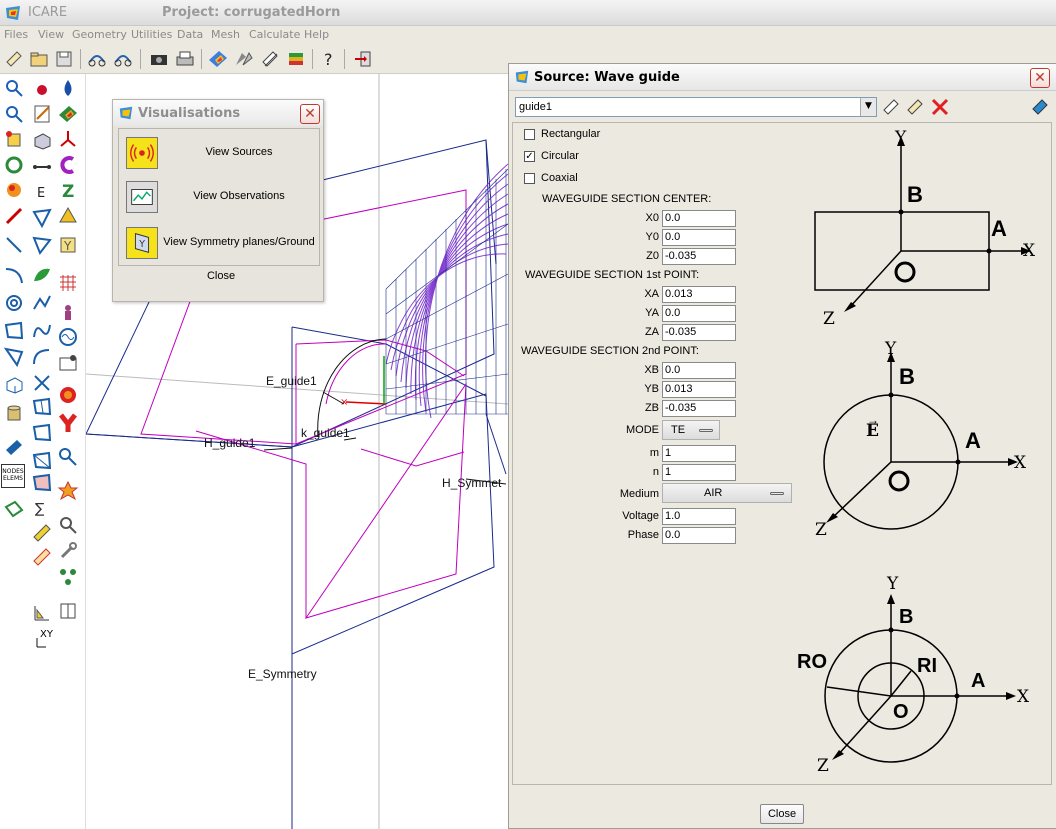 This screenshot has width=1056, height=829. What do you see at coordinates (14, 245) in the screenshot?
I see `line-icon` at bounding box center [14, 245].